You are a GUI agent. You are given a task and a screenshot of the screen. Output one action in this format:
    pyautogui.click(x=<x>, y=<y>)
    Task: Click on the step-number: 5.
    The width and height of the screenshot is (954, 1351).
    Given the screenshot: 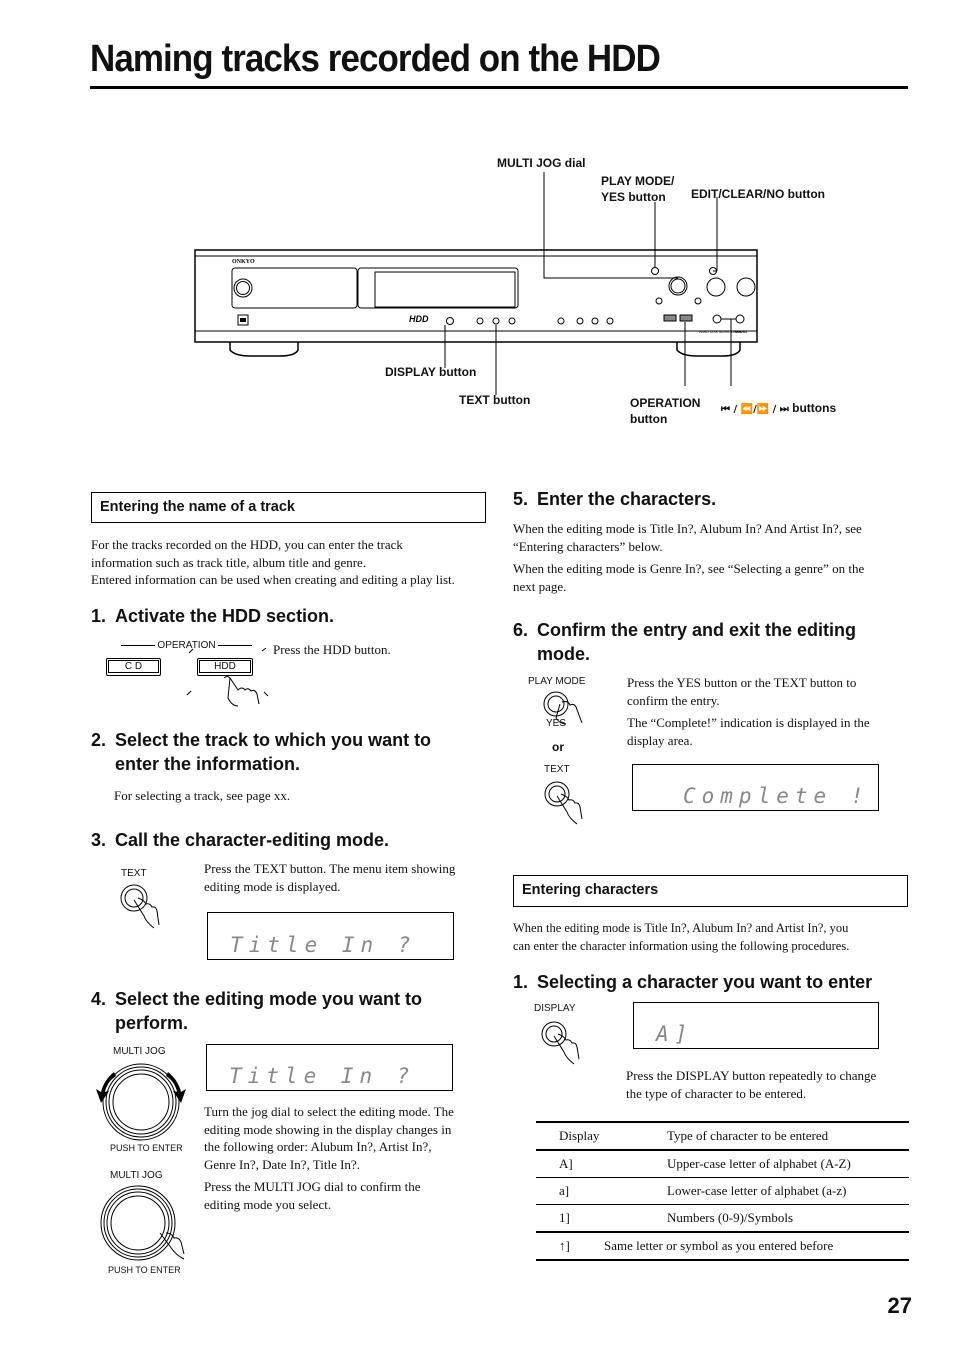 What is the action you would take?
    pyautogui.click(x=521, y=499)
    